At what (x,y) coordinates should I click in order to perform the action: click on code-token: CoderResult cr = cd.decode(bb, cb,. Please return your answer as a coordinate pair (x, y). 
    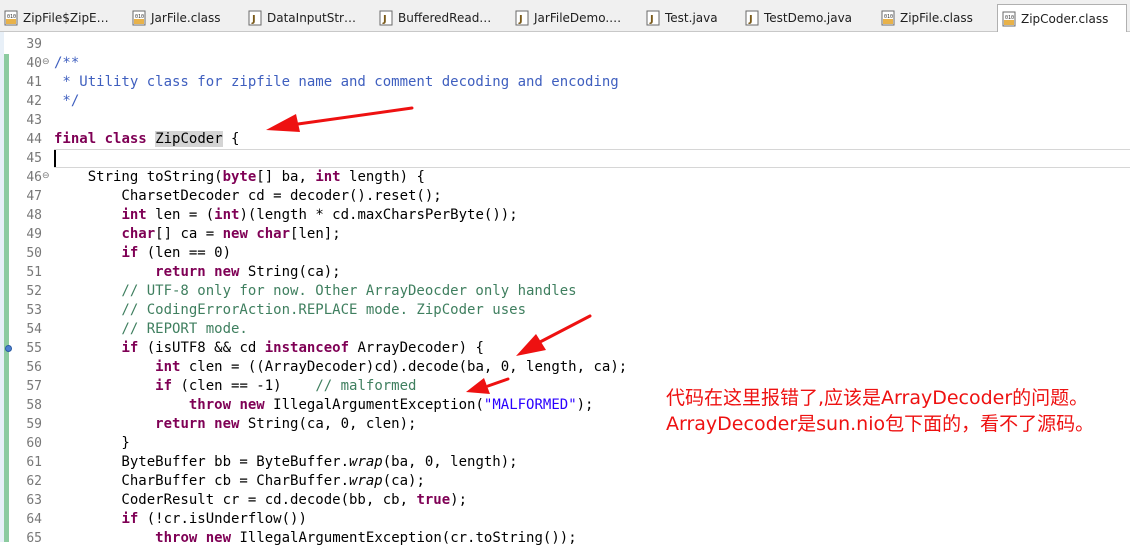
    Looking at the image, I should click on (235, 500).